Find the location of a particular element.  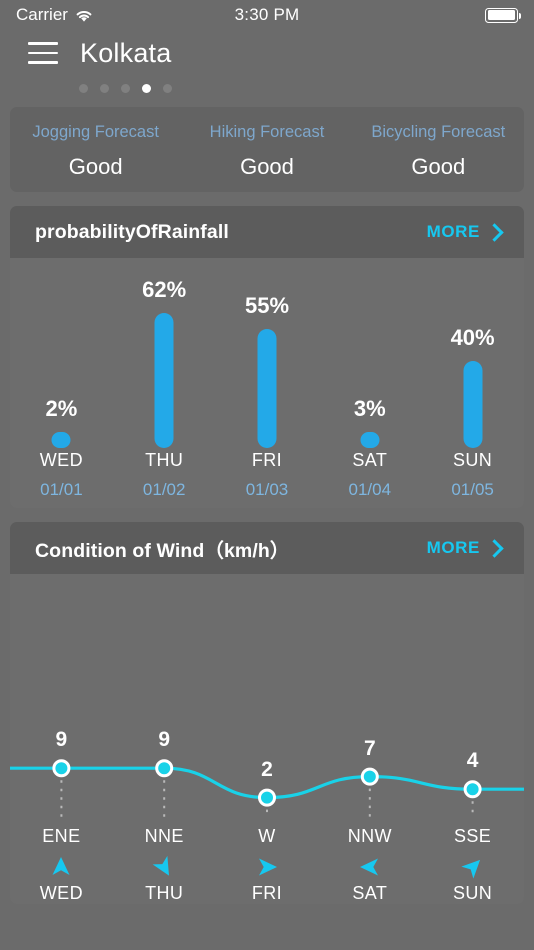

wind-direction-label: NNW is located at coordinates (369, 836).